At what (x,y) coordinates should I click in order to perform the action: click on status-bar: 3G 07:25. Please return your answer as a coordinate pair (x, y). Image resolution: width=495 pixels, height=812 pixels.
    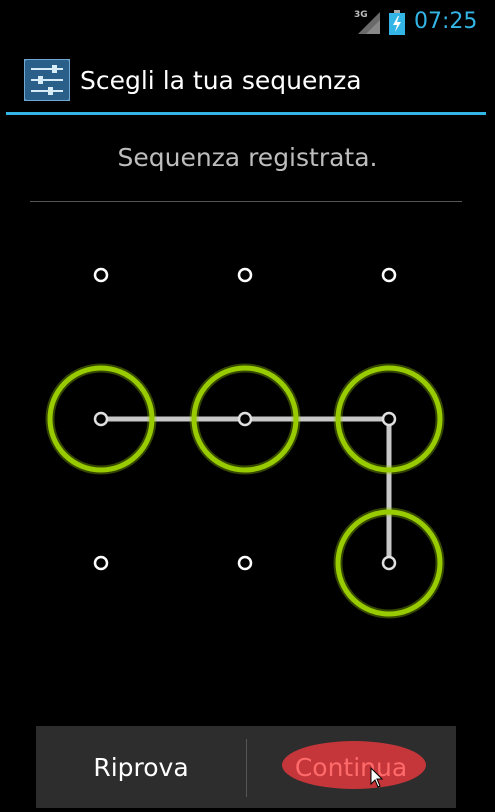
    Looking at the image, I should click on (247, 22).